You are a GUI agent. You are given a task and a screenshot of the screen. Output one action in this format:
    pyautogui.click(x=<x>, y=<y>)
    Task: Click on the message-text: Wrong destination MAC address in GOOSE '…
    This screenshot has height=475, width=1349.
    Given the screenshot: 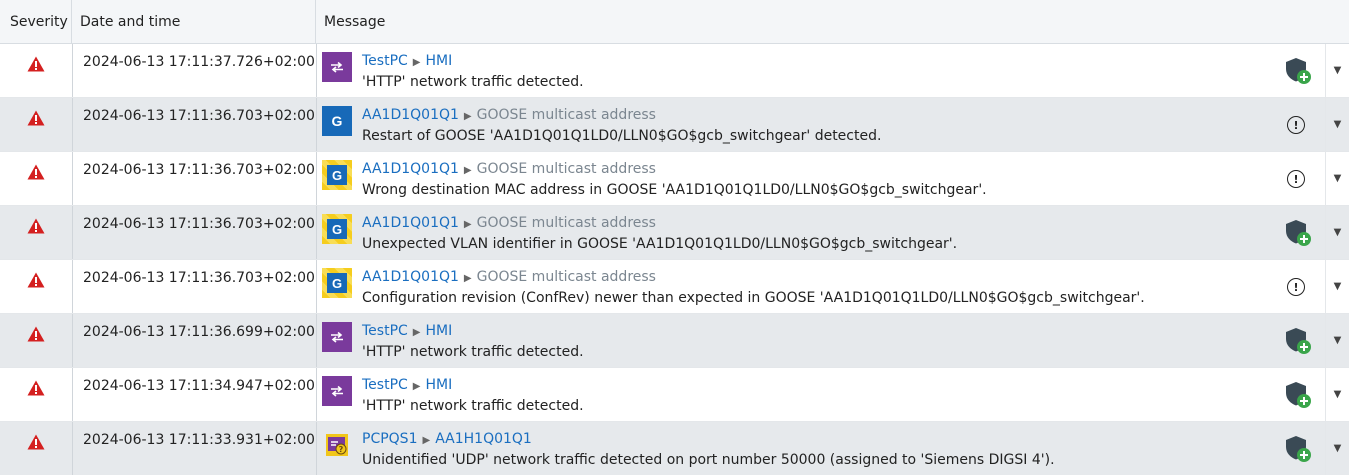 What is the action you would take?
    pyautogui.click(x=674, y=190)
    